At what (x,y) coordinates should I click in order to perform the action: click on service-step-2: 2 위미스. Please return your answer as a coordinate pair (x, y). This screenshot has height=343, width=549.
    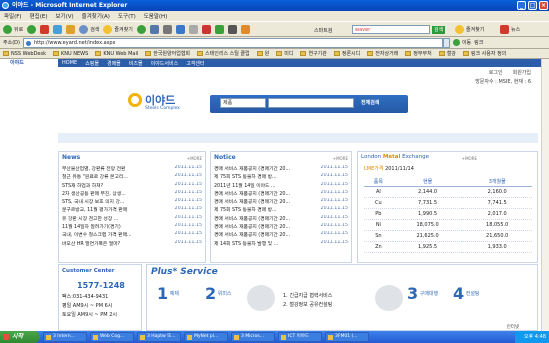
    Looking at the image, I should click on (218, 299).